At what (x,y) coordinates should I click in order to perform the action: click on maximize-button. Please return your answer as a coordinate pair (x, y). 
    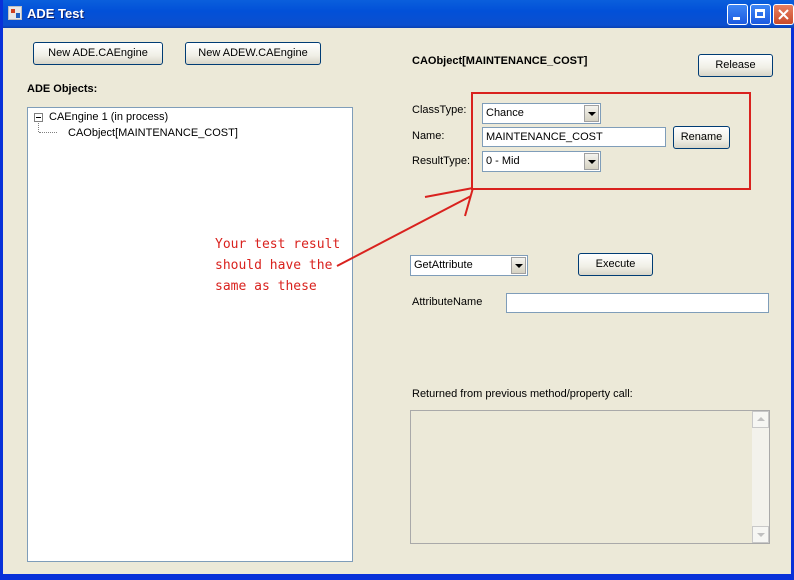
    Looking at the image, I should click on (760, 14).